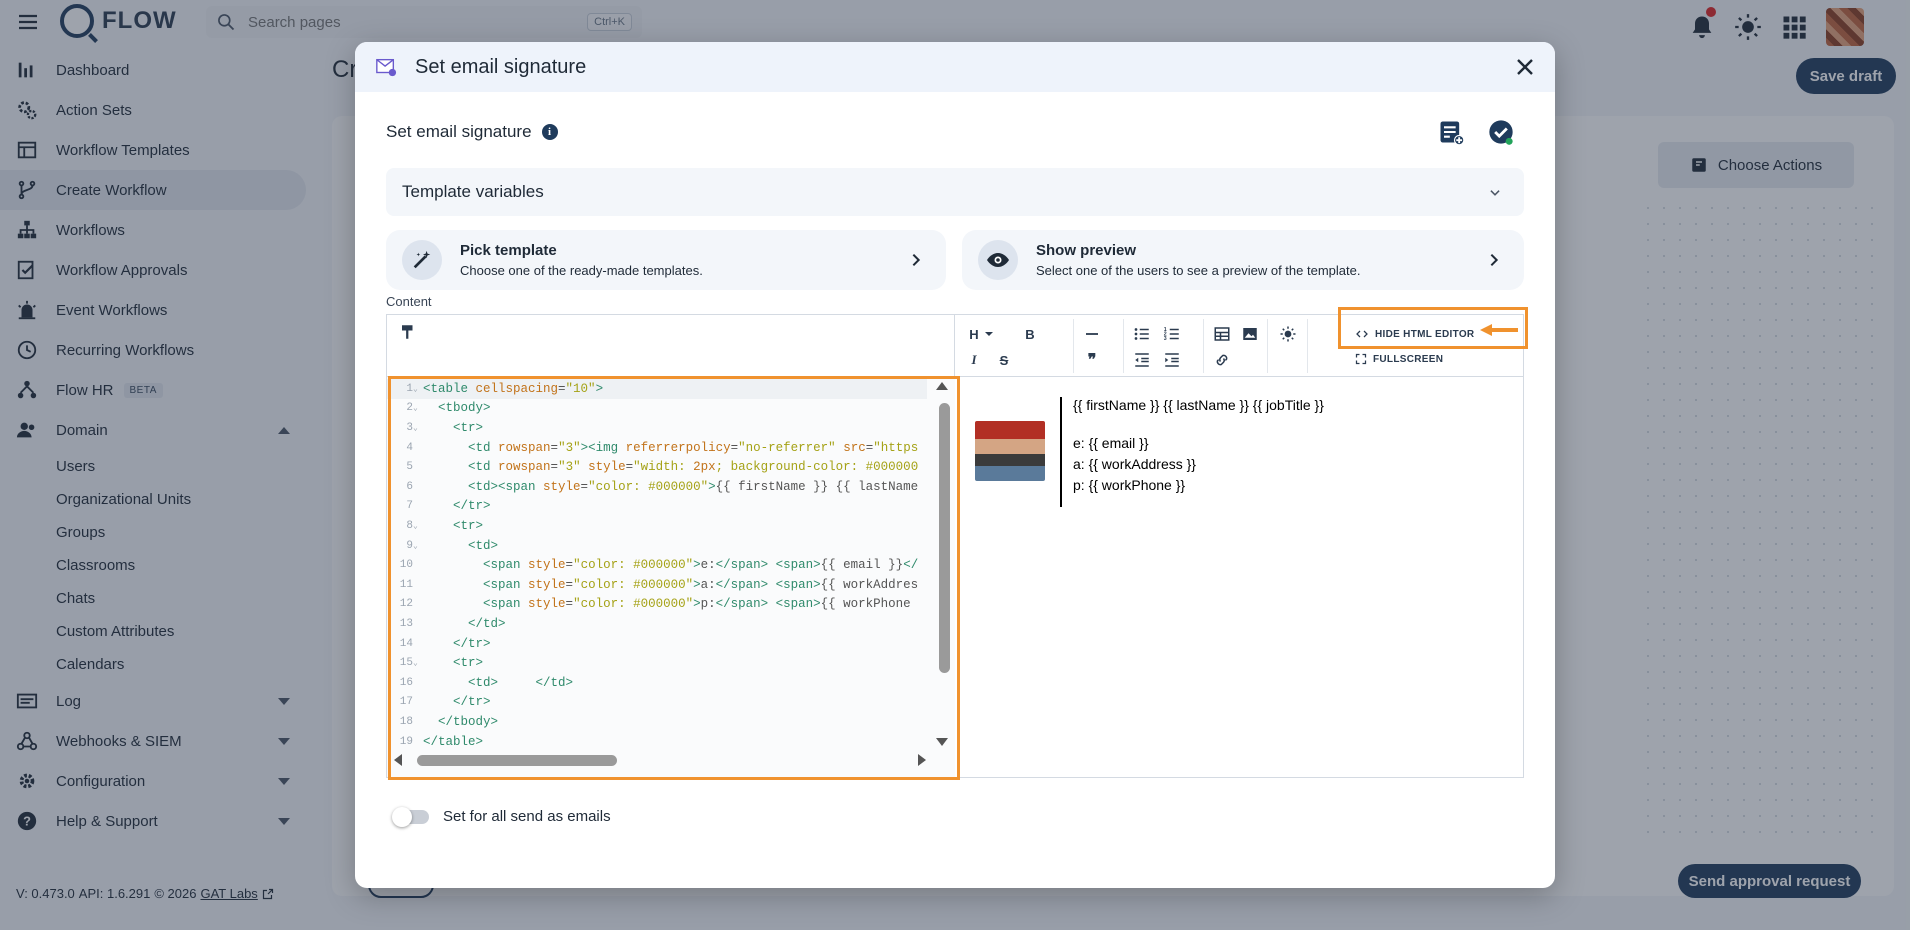 The image size is (1910, 930). I want to click on numbered-list-icon: 123, so click(1172, 334).